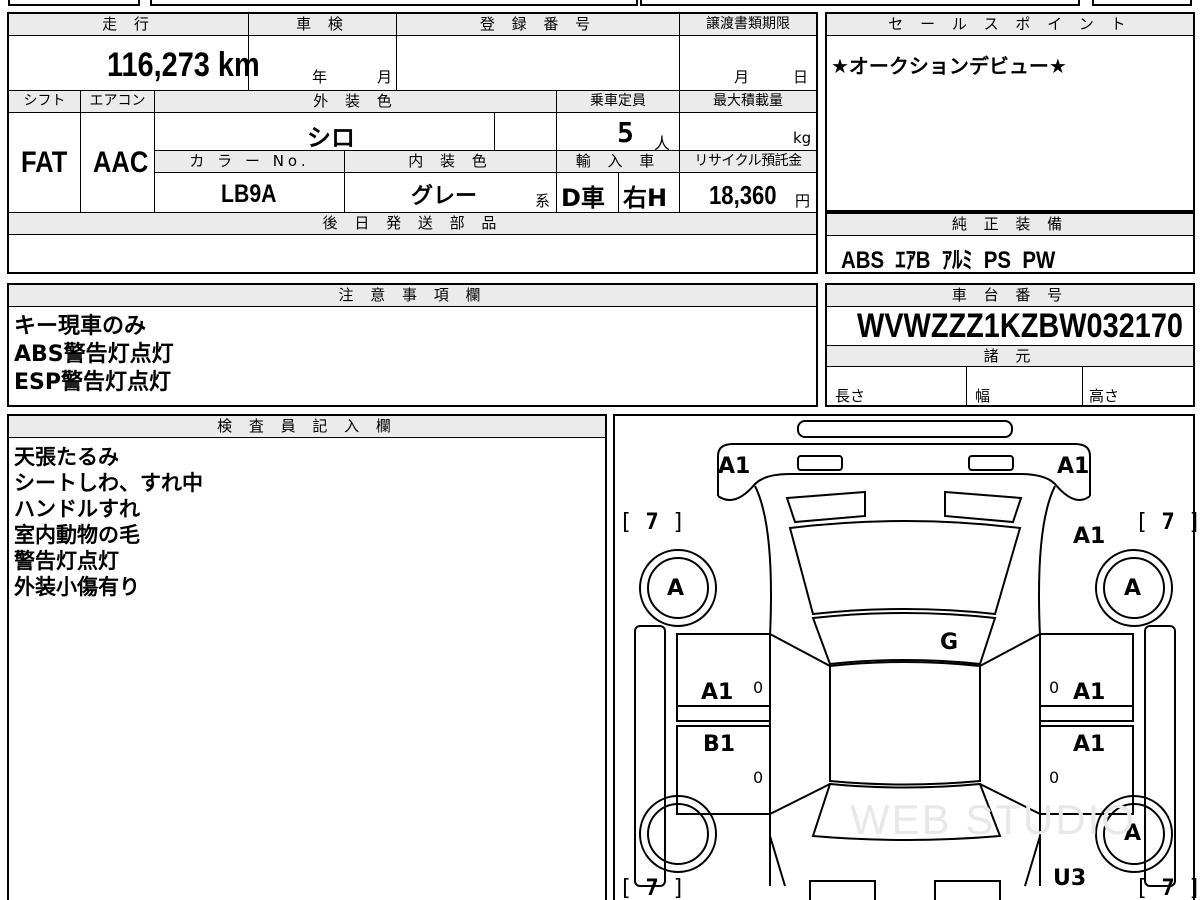 This screenshot has width=1200, height=900. What do you see at coordinates (1167, 522) in the screenshot?
I see `tread-right-front: [ 7 ]` at bounding box center [1167, 522].